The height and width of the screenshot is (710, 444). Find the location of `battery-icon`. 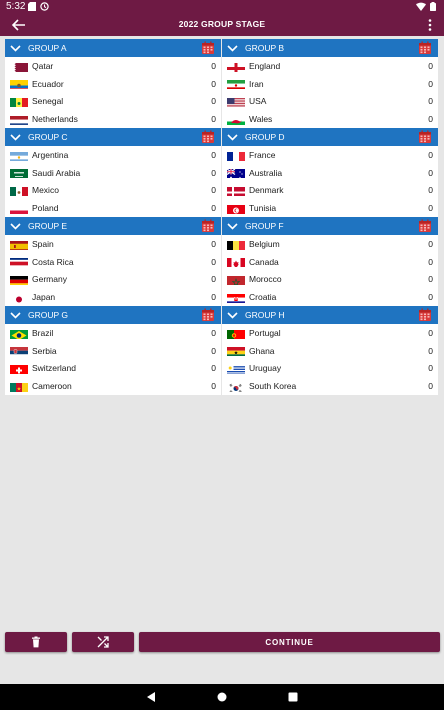

battery-icon is located at coordinates (433, 6).